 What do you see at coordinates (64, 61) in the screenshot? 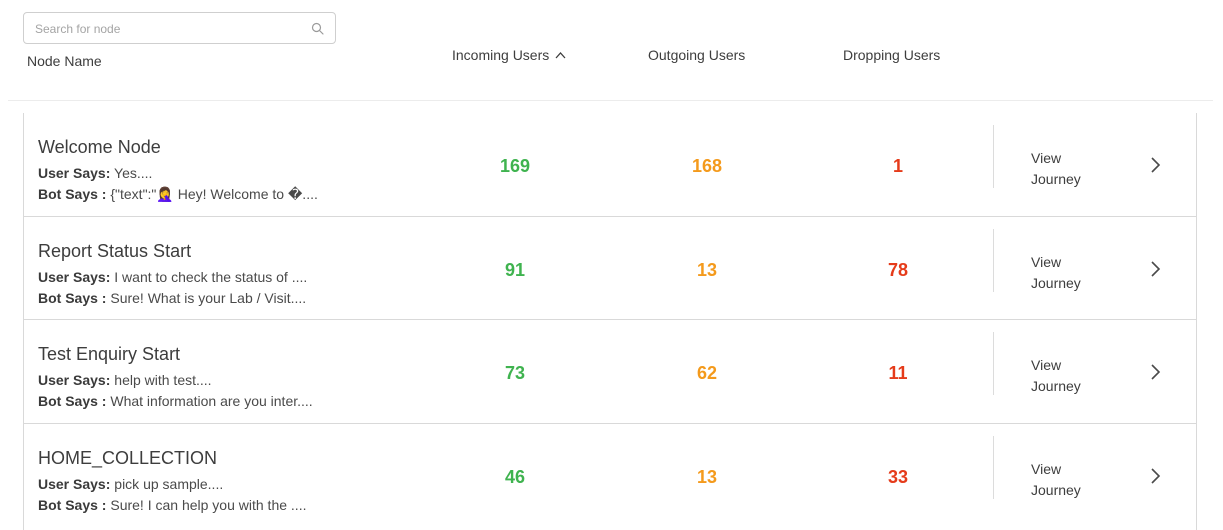
I see `column-header-node-name: Node Name` at bounding box center [64, 61].